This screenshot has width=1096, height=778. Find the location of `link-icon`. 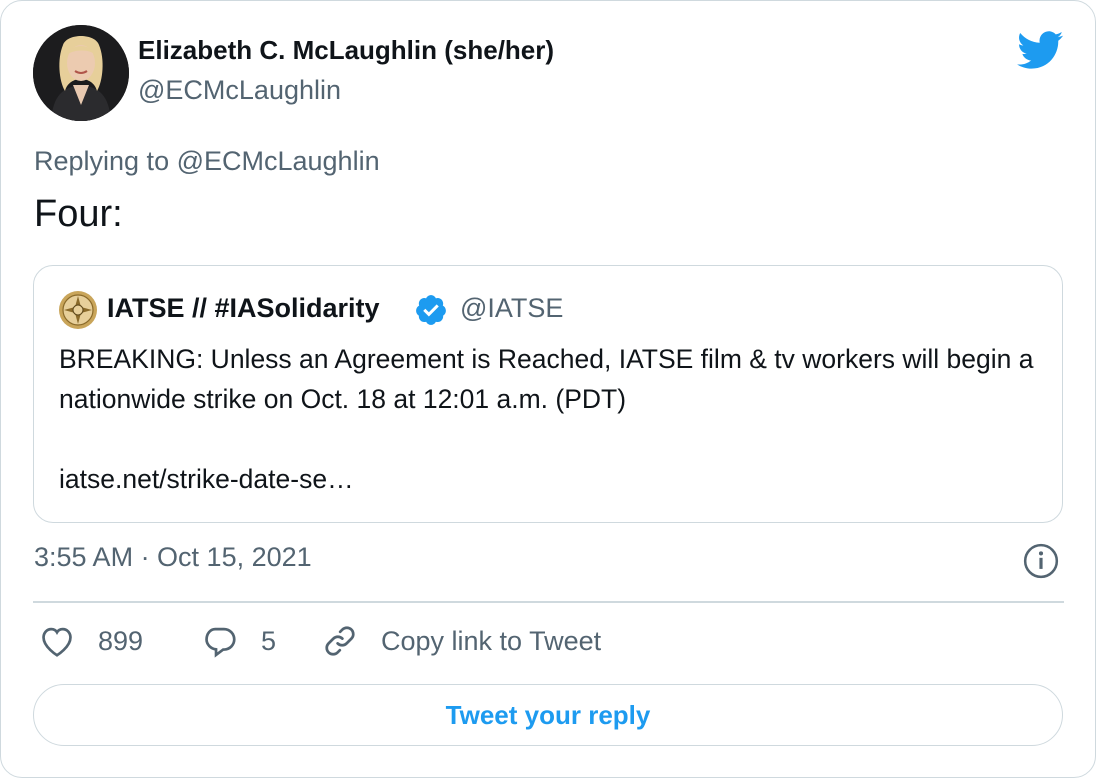

link-icon is located at coordinates (340, 641).